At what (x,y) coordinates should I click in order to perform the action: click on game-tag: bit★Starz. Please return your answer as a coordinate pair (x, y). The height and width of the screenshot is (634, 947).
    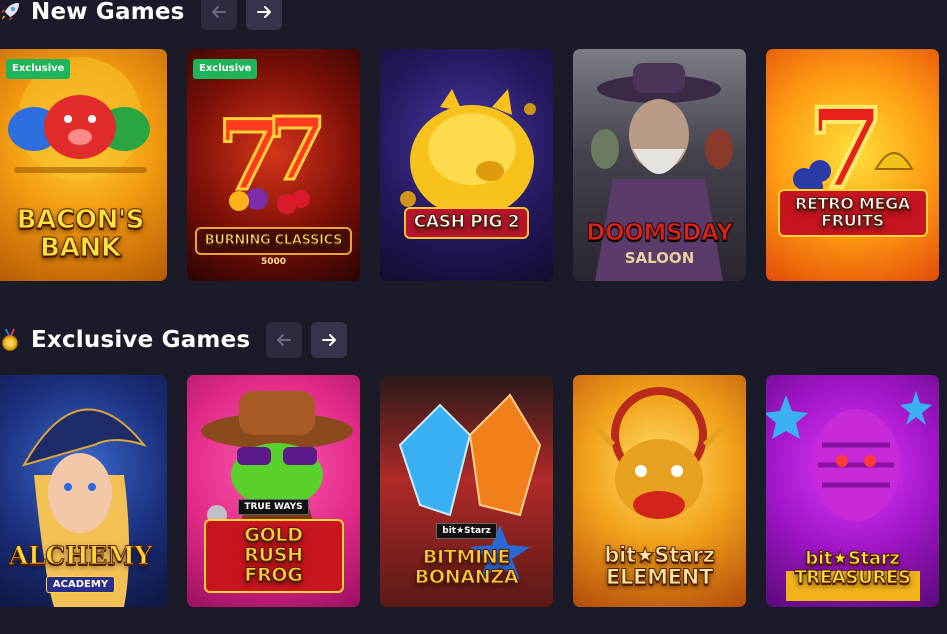
    Looking at the image, I should click on (466, 531).